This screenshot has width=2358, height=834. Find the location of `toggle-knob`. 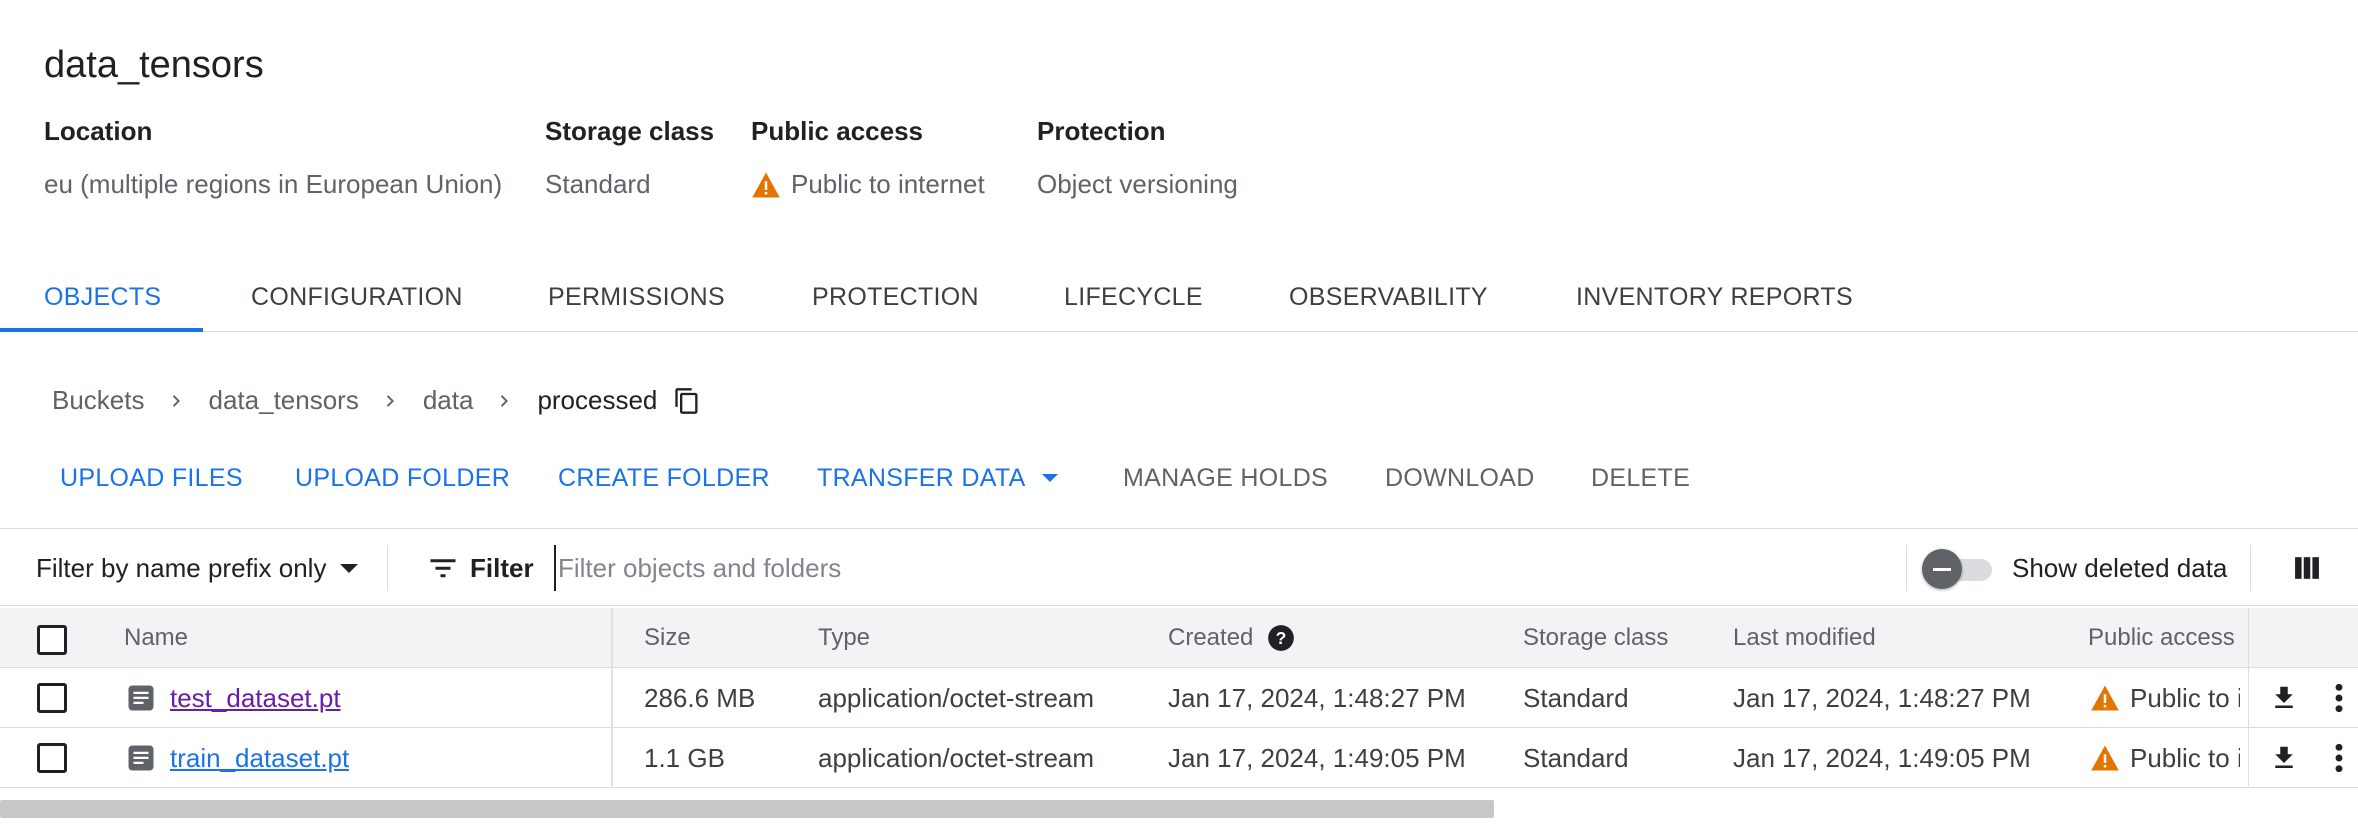

toggle-knob is located at coordinates (1942, 569).